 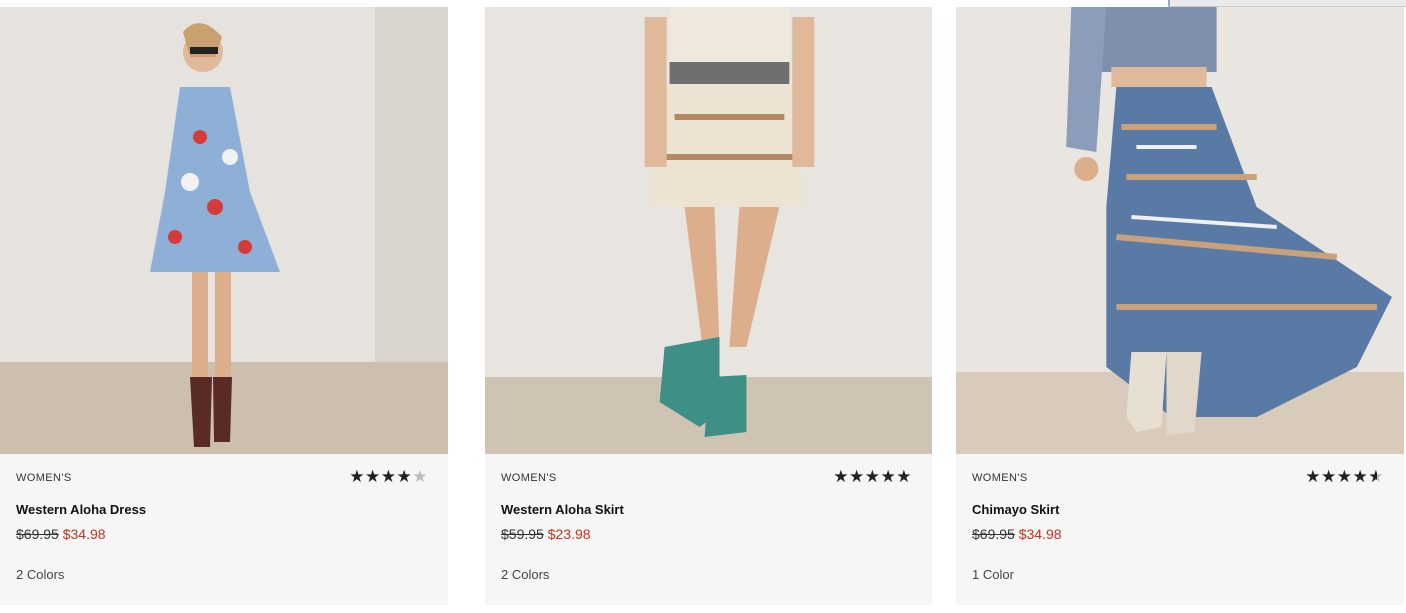 I want to click on star-empty-icon: ★, so click(x=420, y=476).